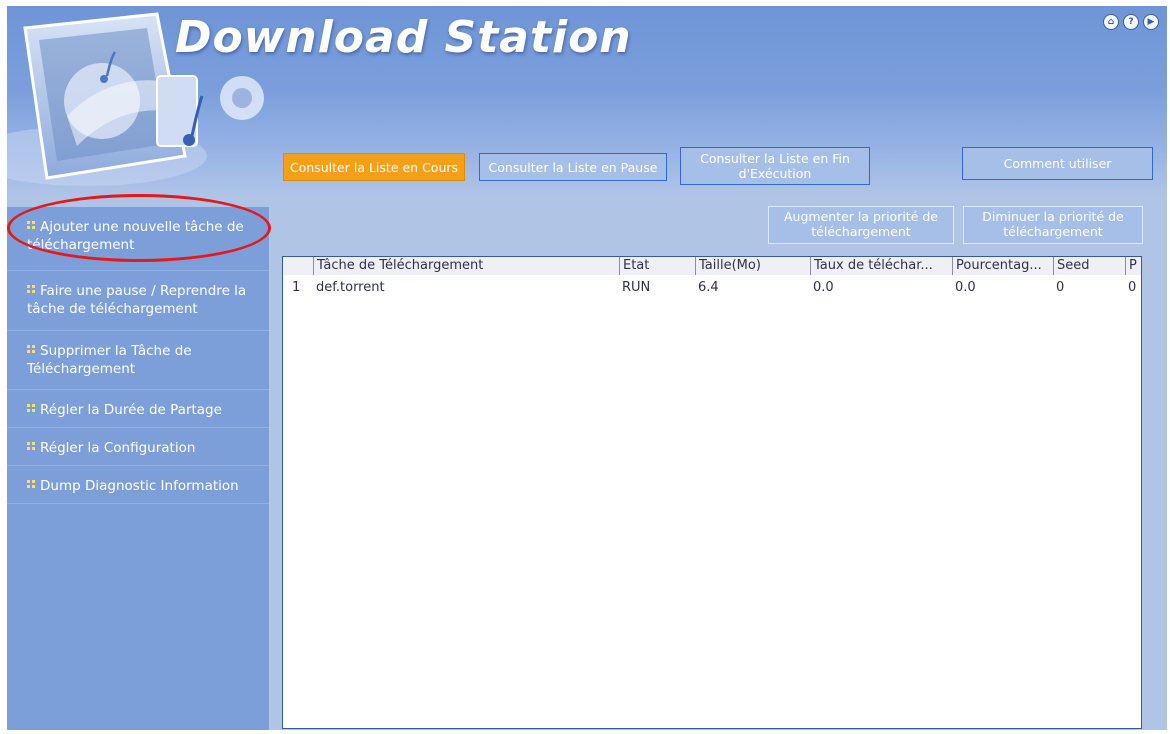  What do you see at coordinates (965, 287) in the screenshot?
I see `percentage-cell: 0.0` at bounding box center [965, 287].